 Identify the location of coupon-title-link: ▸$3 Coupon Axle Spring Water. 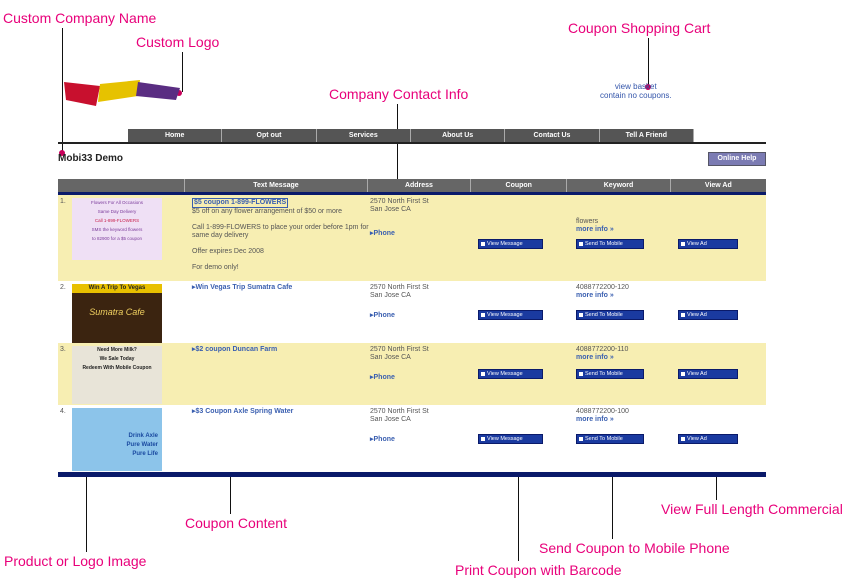
(242, 412).